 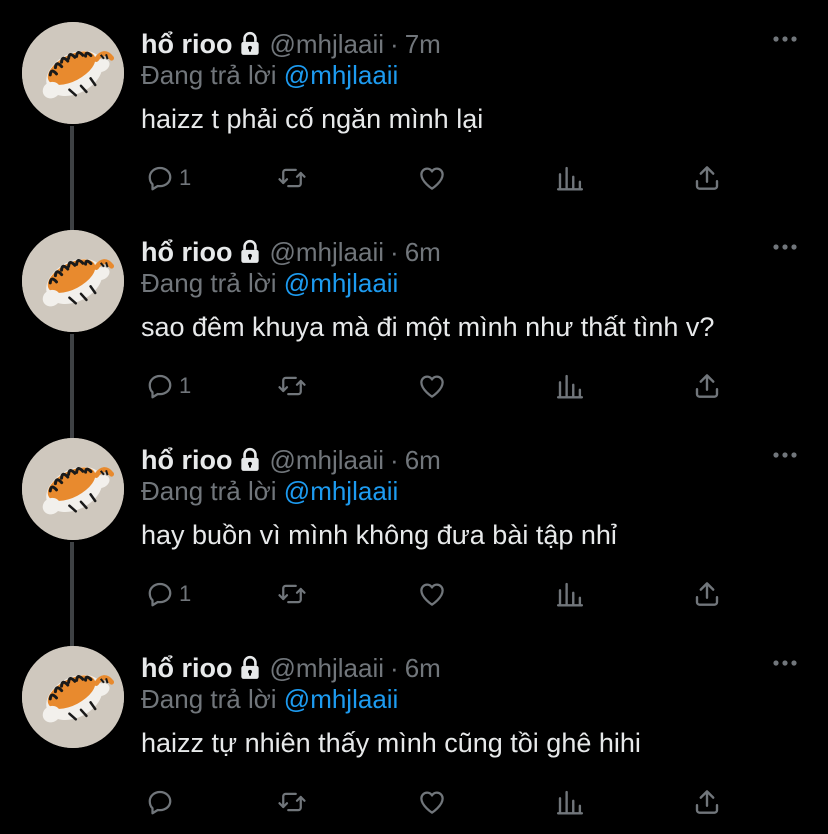 I want to click on timestamp: 7m, so click(x=423, y=44).